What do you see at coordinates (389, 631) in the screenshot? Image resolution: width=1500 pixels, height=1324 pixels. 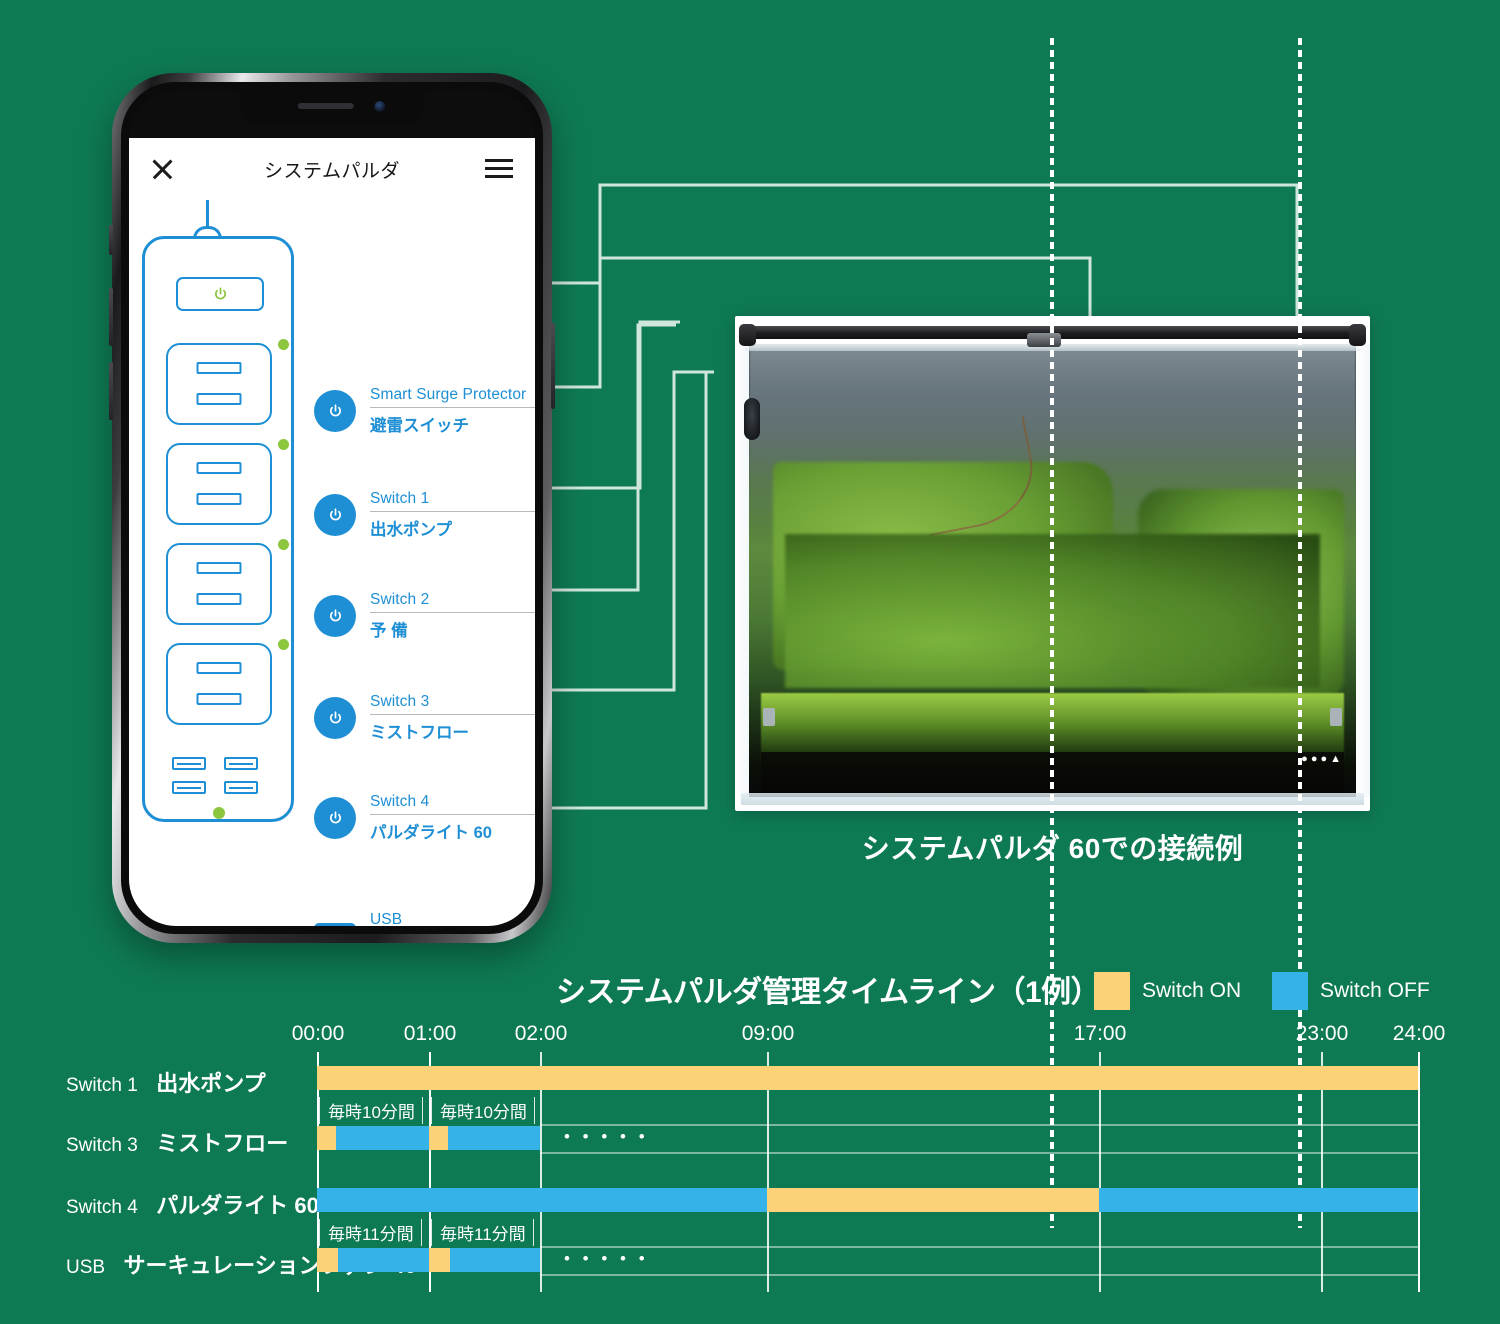 I see `callout-jp-label: 予 備` at bounding box center [389, 631].